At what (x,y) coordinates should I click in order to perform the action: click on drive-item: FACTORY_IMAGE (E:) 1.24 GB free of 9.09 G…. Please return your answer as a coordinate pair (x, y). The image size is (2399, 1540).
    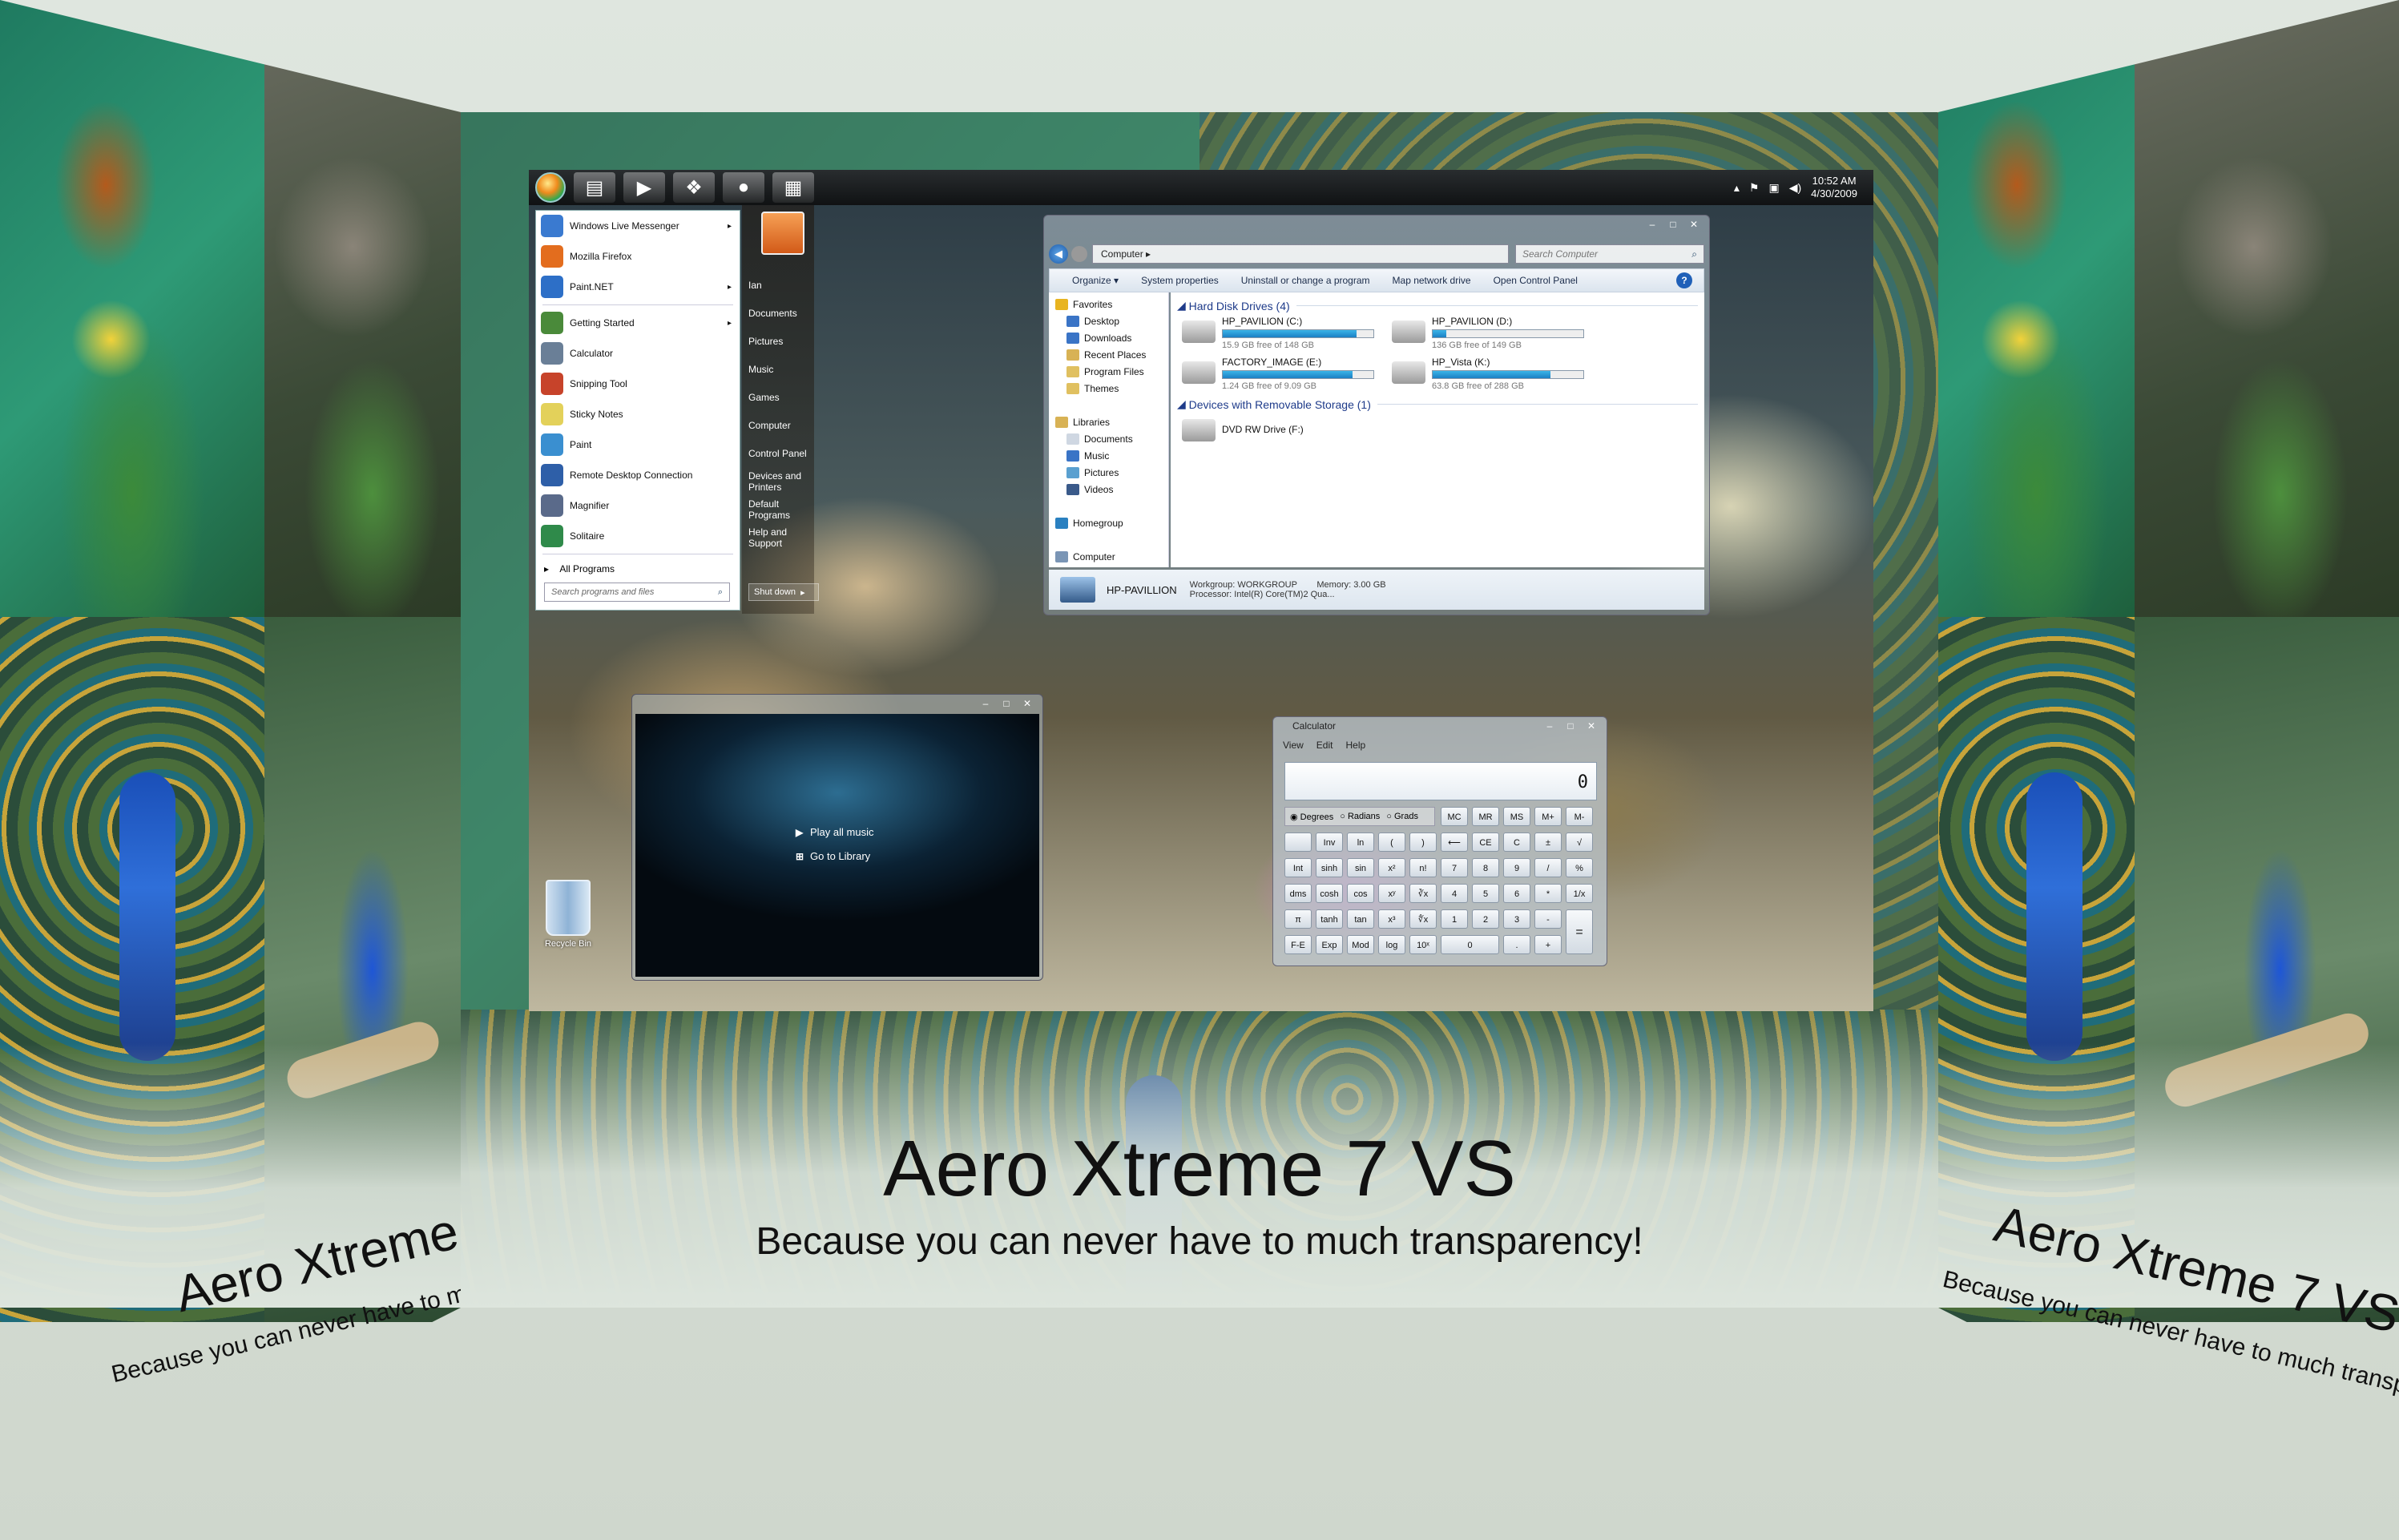
    Looking at the image, I should click on (1284, 374).